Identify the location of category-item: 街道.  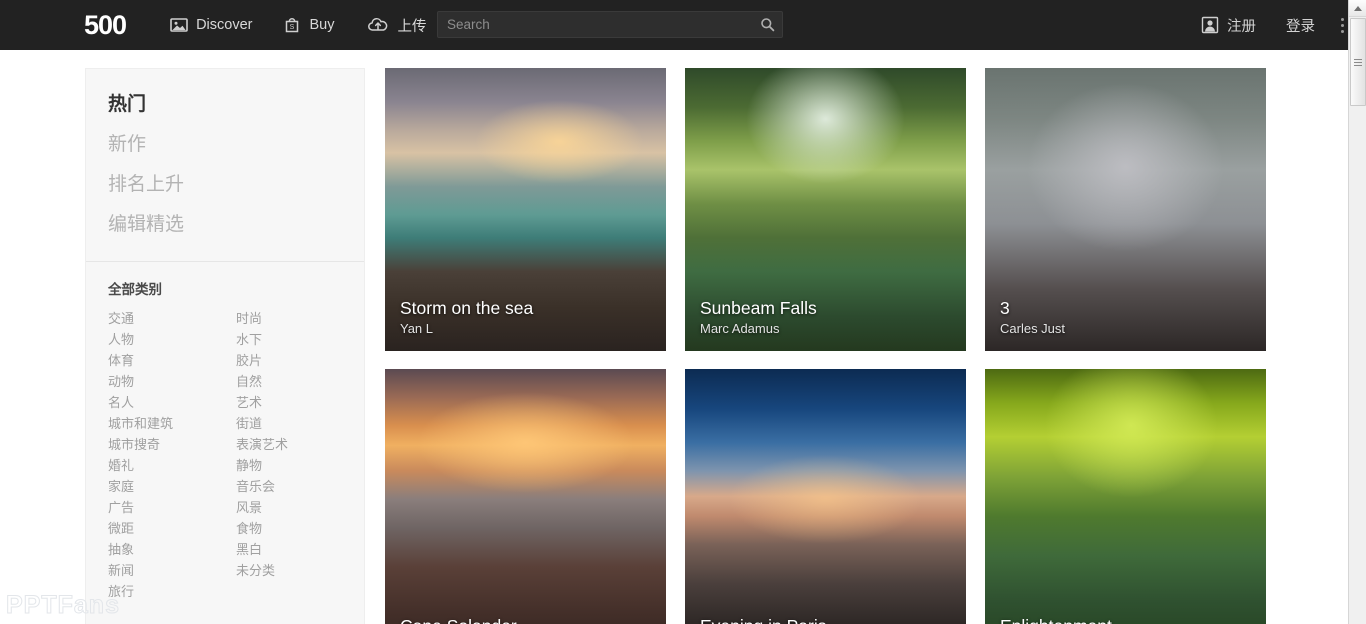
(300, 423).